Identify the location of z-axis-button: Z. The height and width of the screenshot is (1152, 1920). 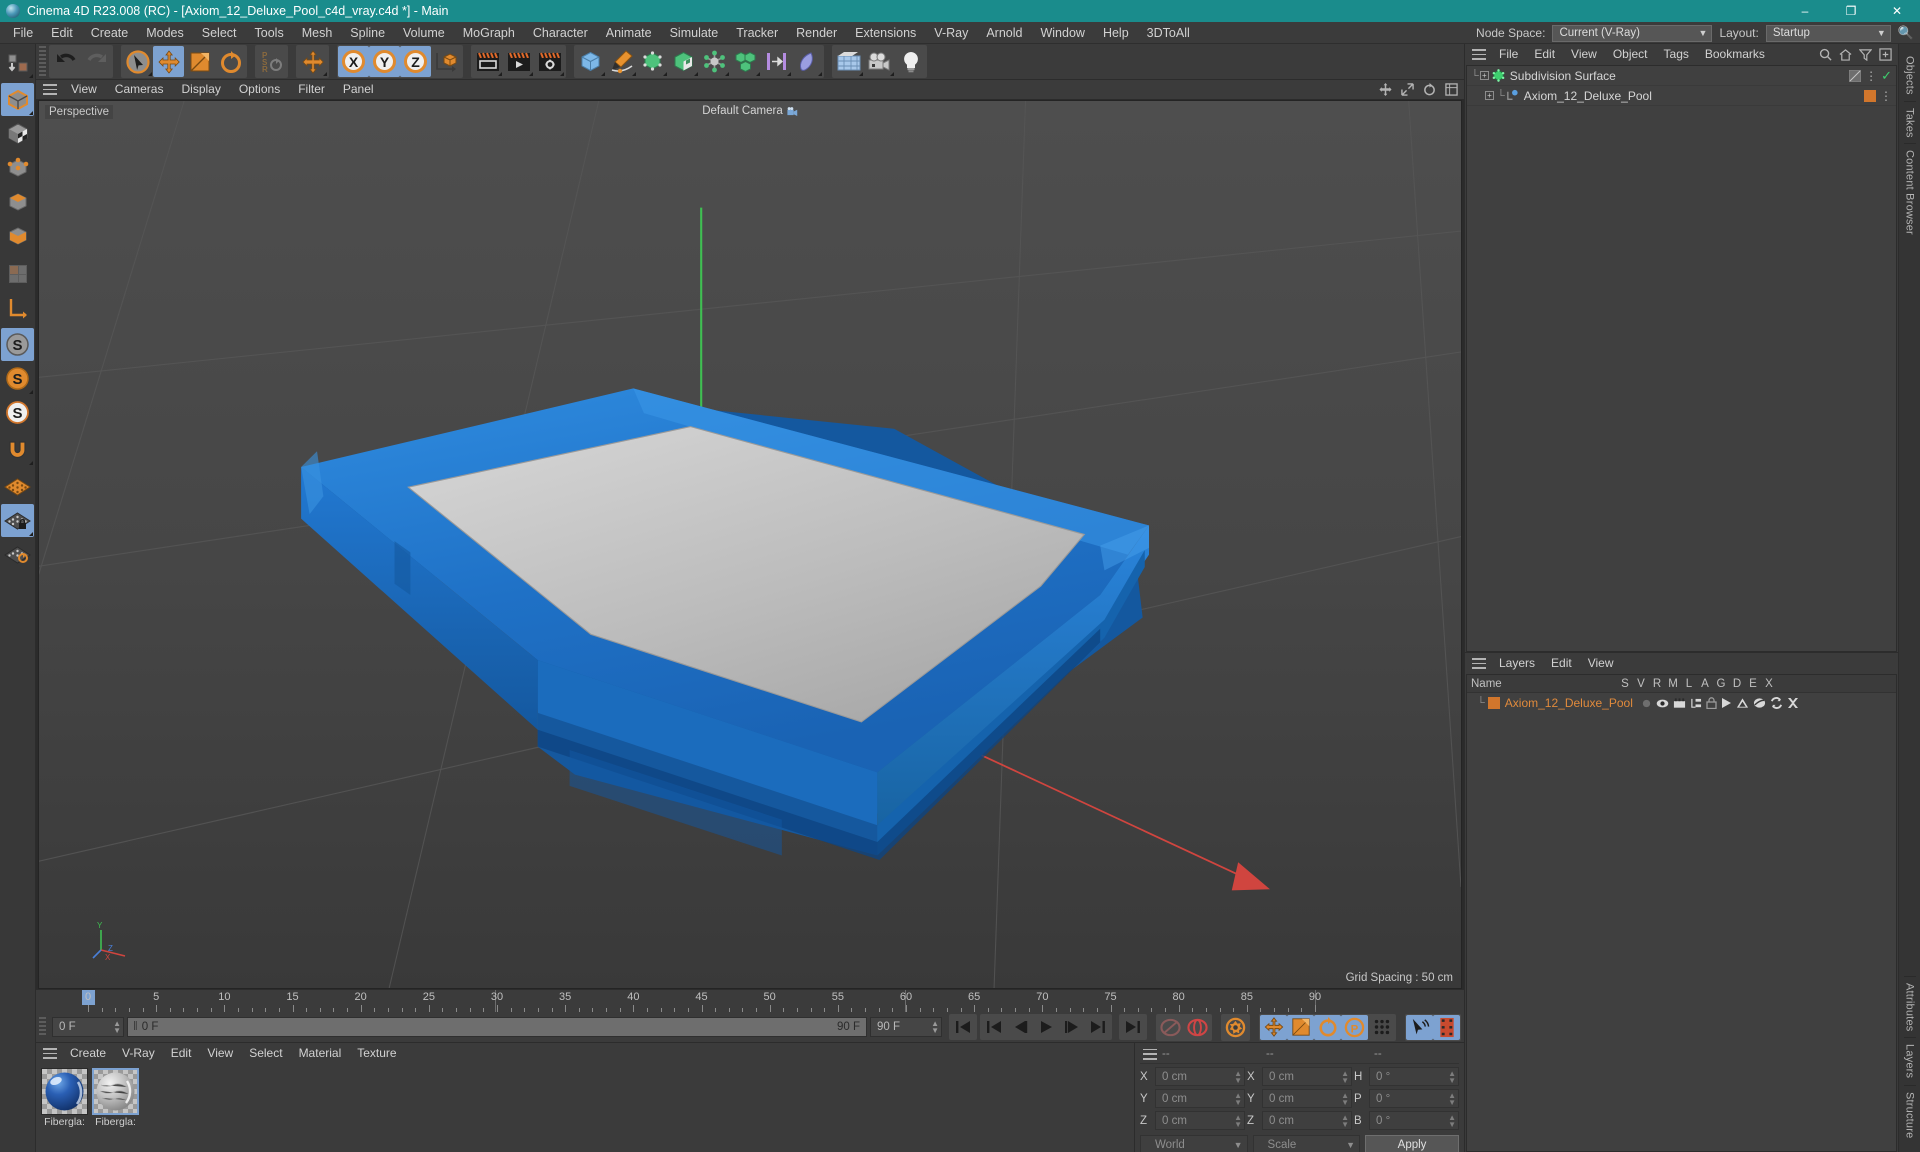
(415, 61).